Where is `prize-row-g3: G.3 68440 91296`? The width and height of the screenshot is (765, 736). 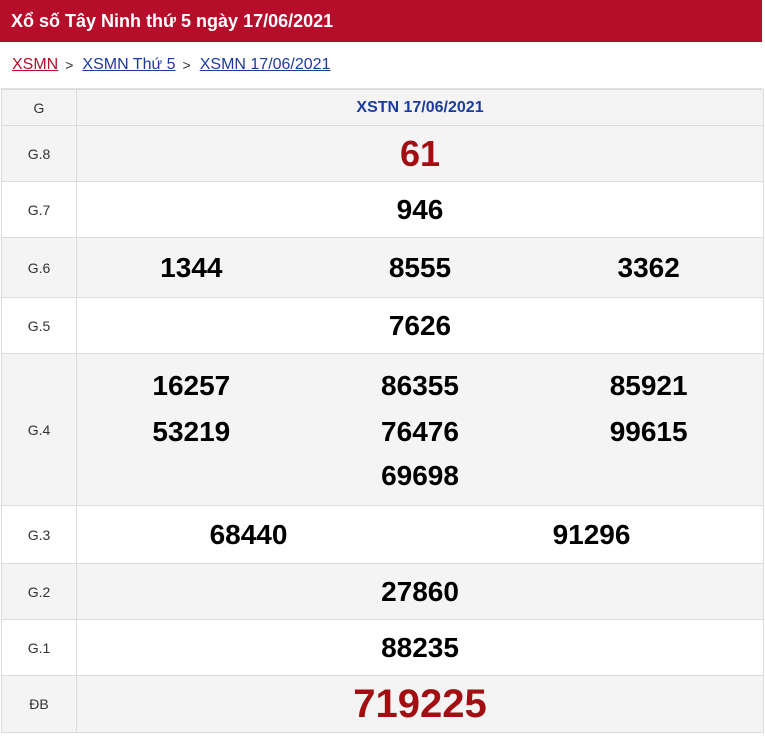
prize-row-g3: G.3 68440 91296 is located at coordinates (382, 534).